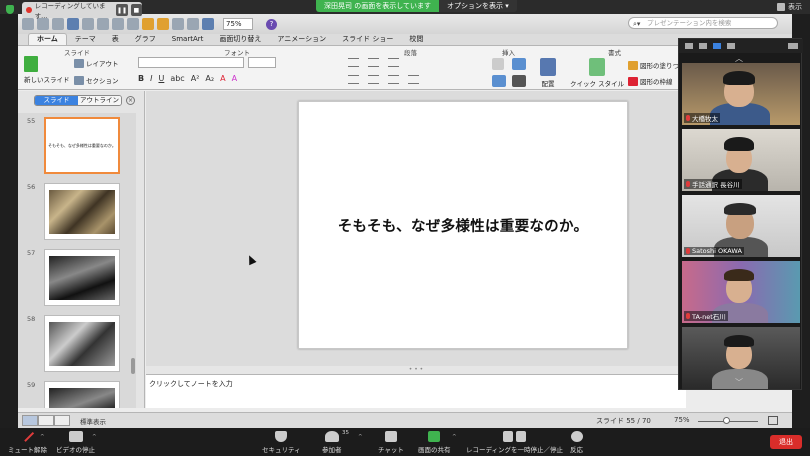  What do you see at coordinates (373, 62) in the screenshot?
I see `numbering-icon` at bounding box center [373, 62].